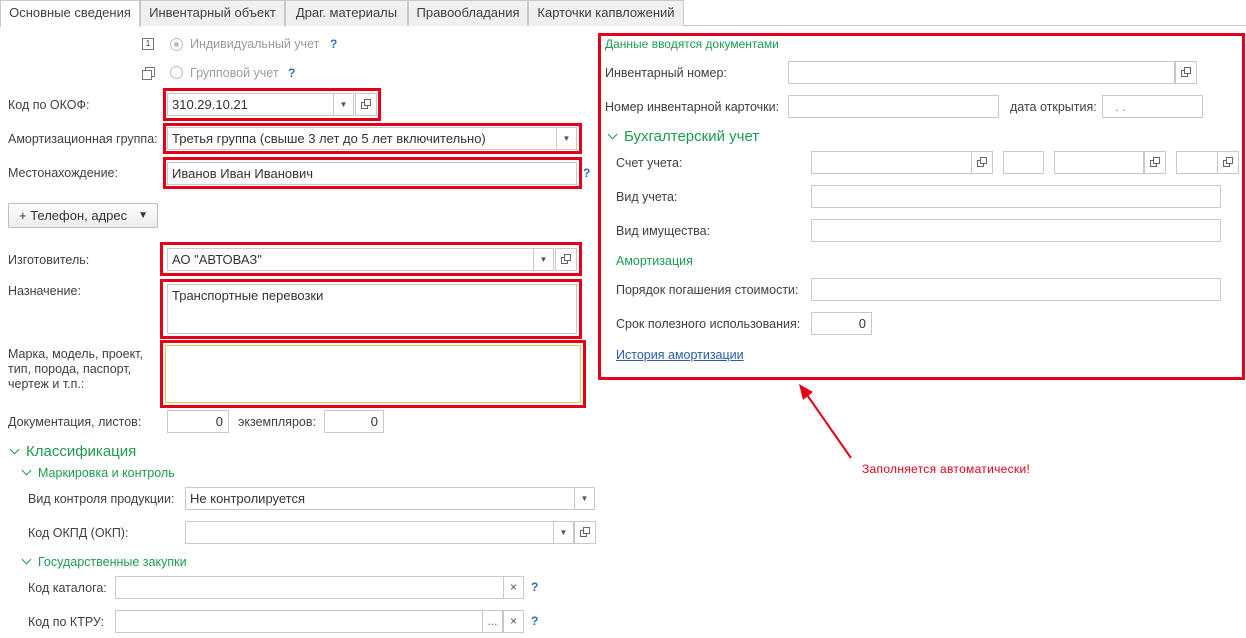 The height and width of the screenshot is (638, 1246). I want to click on docs-sheets-input: 0, so click(198, 421).